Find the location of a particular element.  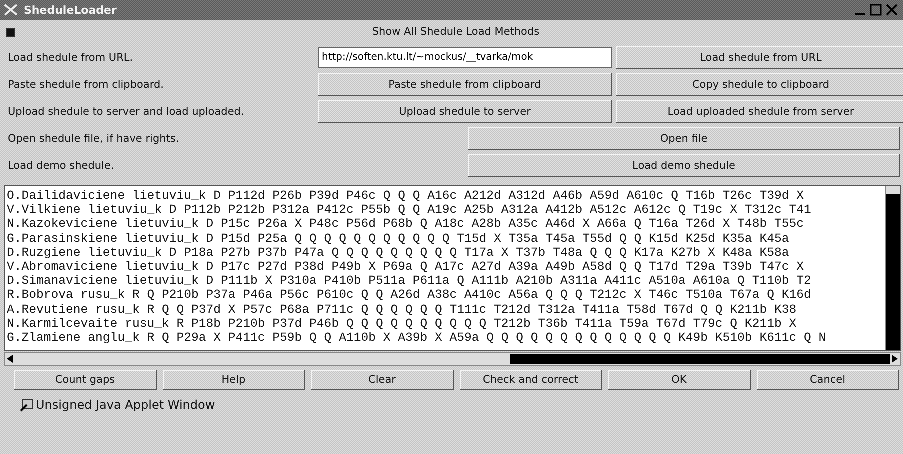

window-title: SheduleLoader is located at coordinates (71, 10).